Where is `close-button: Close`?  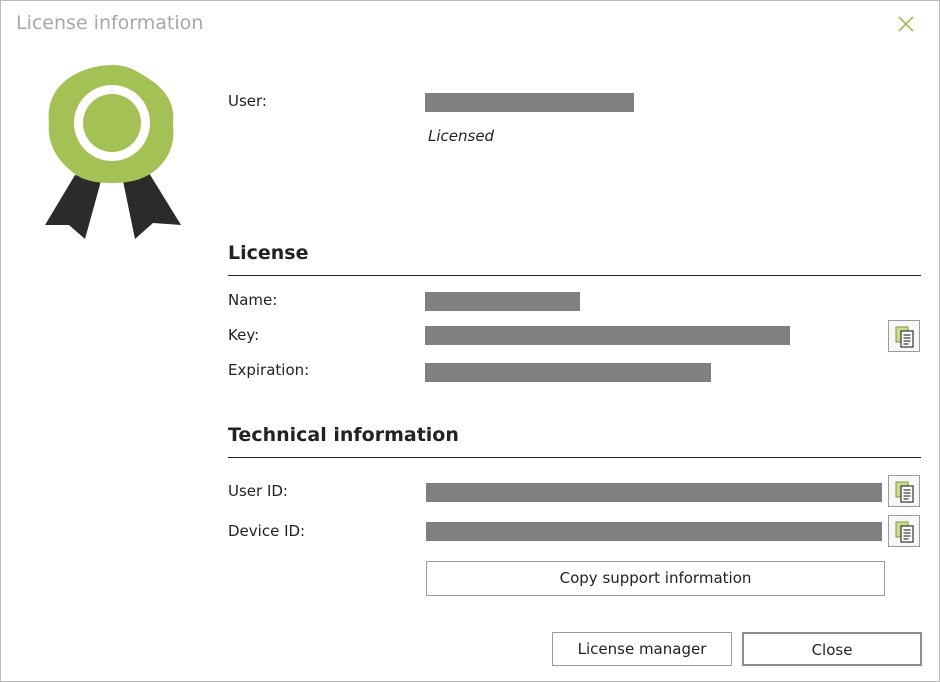
close-button: Close is located at coordinates (832, 649).